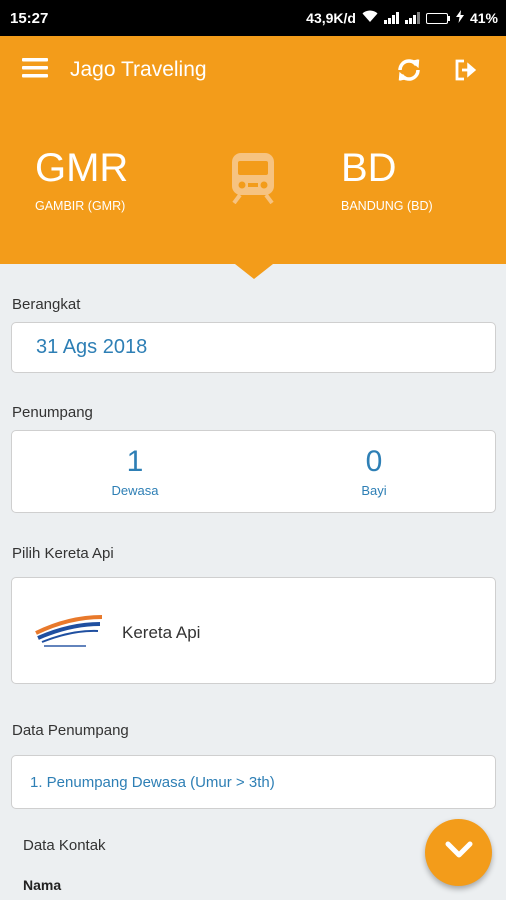 Image resolution: width=506 pixels, height=900 pixels. I want to click on train-icon, so click(253, 180).